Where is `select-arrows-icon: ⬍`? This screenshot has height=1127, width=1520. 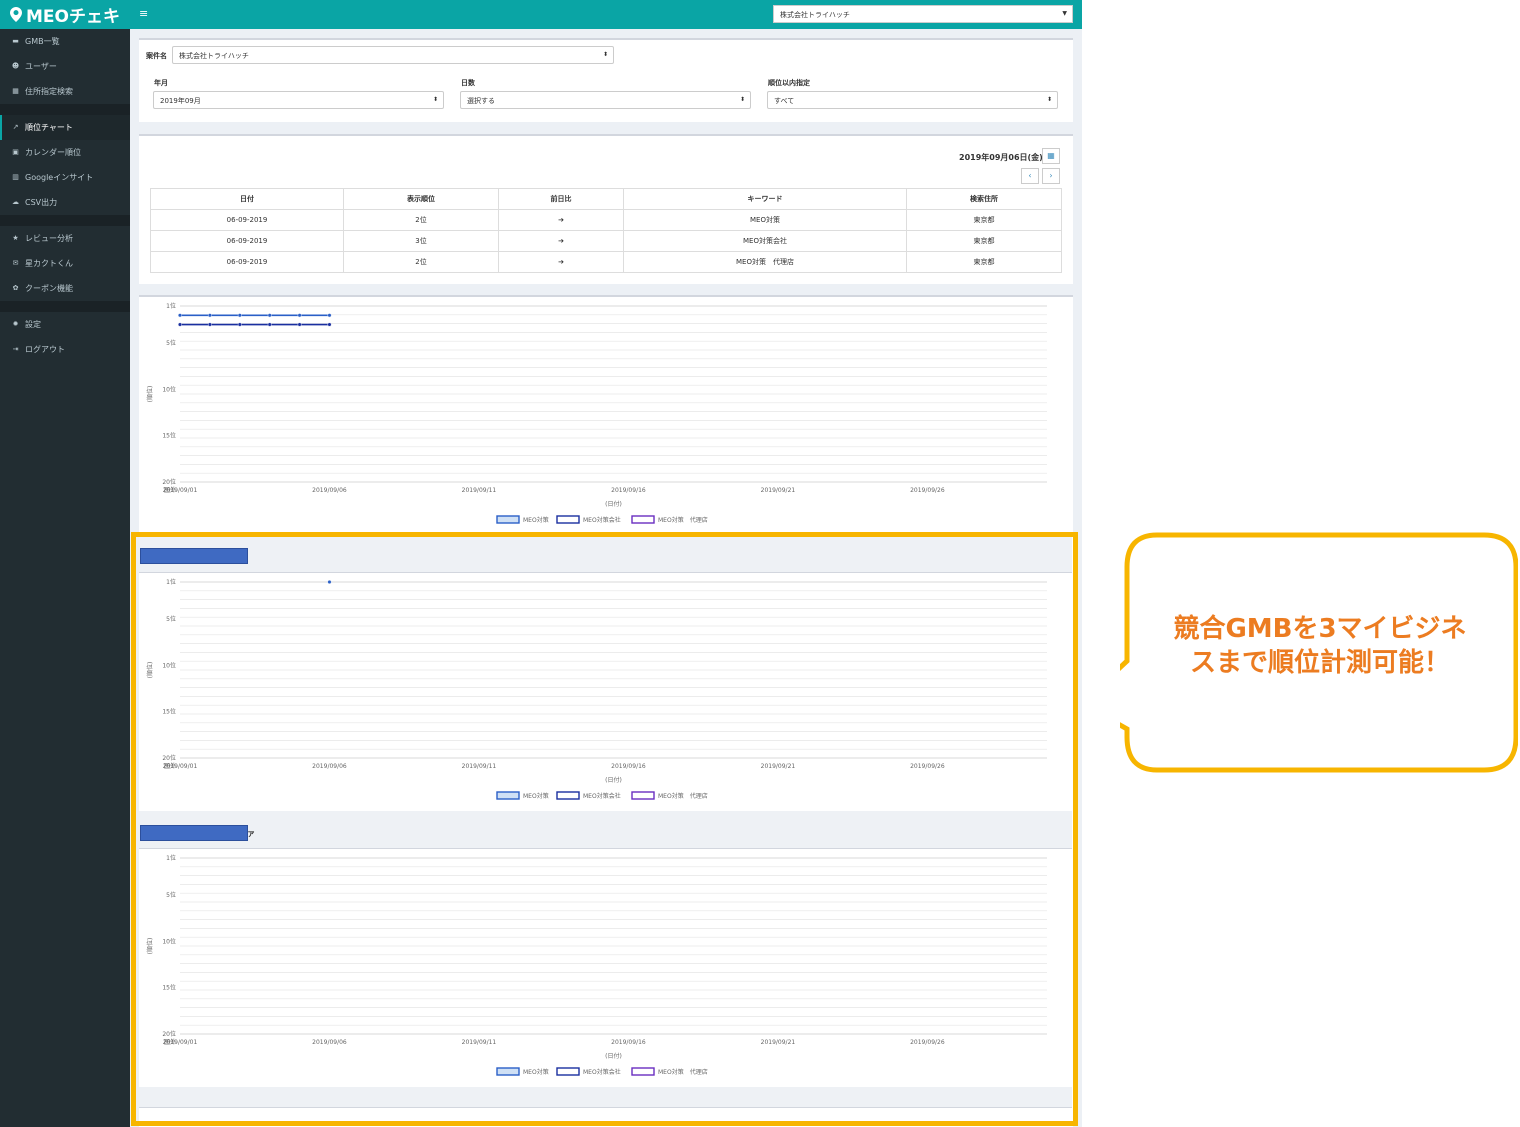 select-arrows-icon: ⬍ is located at coordinates (742, 99).